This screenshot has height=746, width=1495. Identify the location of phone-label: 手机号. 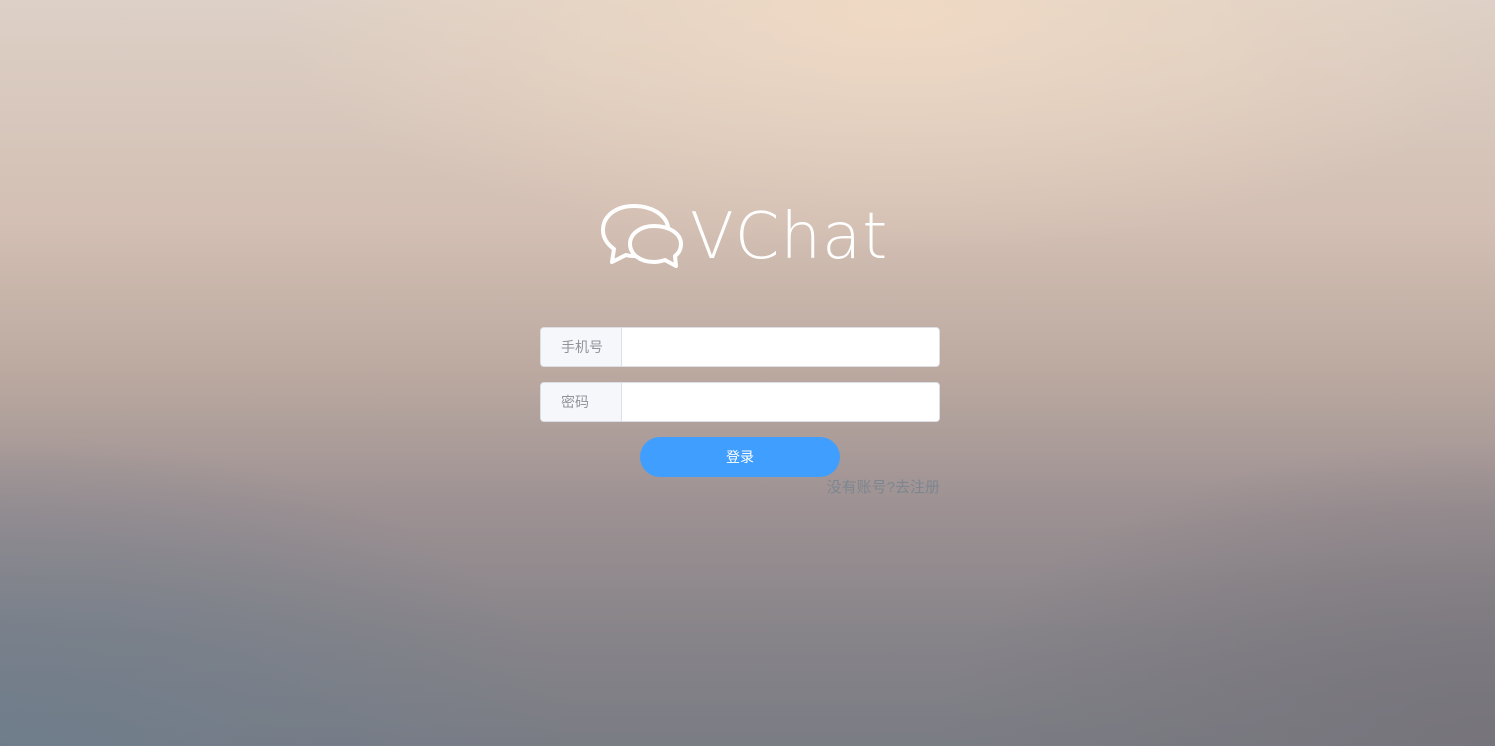
(581, 347).